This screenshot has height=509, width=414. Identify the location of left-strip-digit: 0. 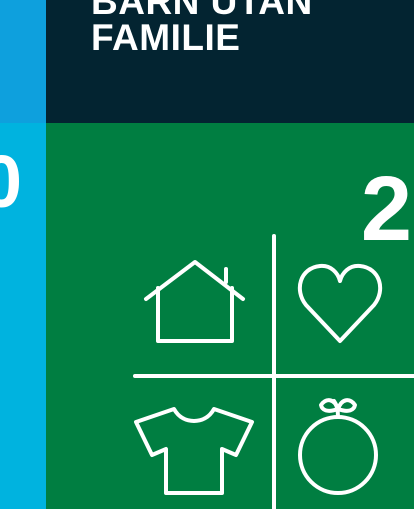
(11, 182).